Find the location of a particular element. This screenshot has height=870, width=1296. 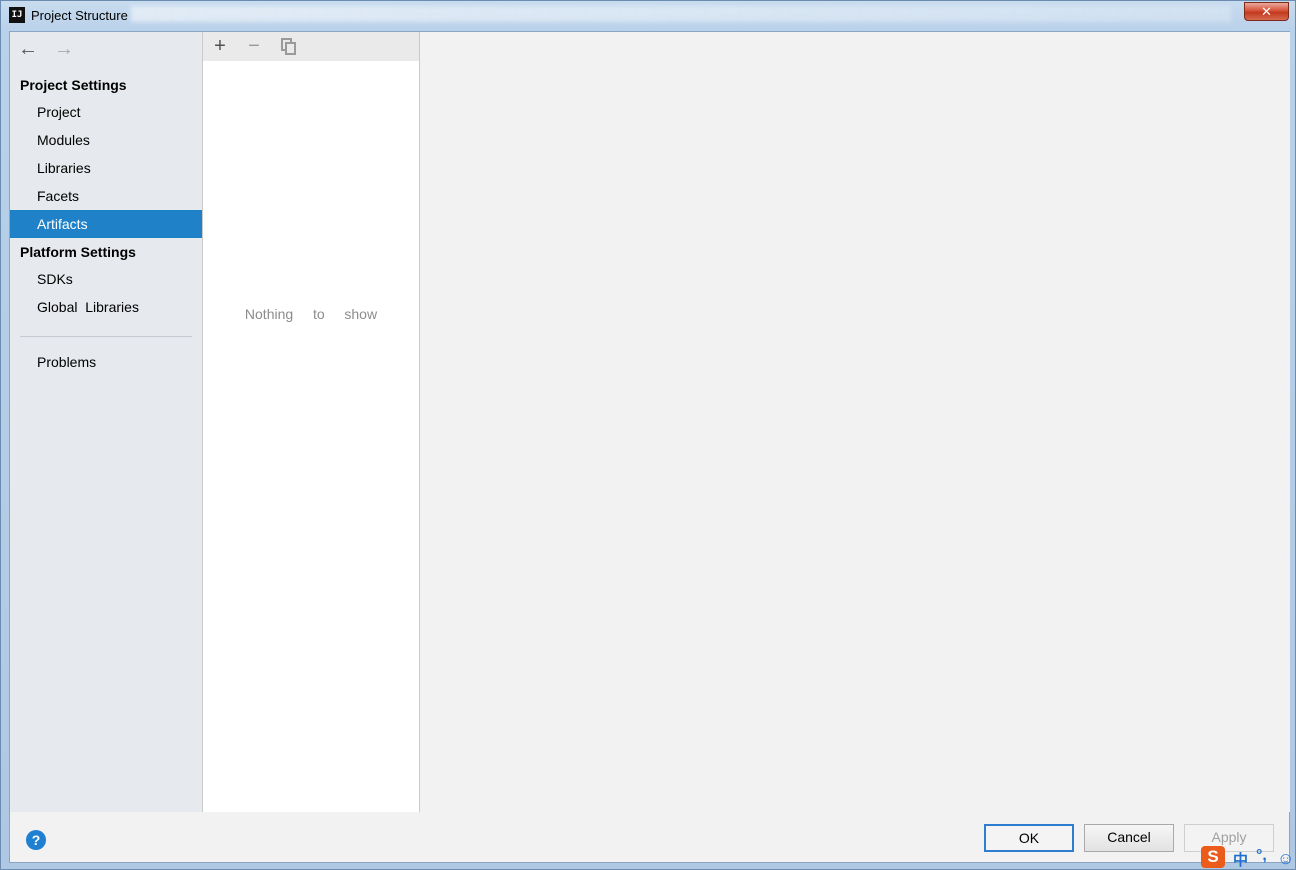

dialog-button-bar: ? OK Cancel Apply is located at coordinates (649, 837).